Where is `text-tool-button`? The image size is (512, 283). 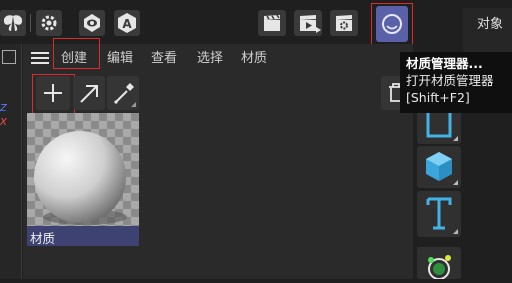
text-tool-button is located at coordinates (439, 214).